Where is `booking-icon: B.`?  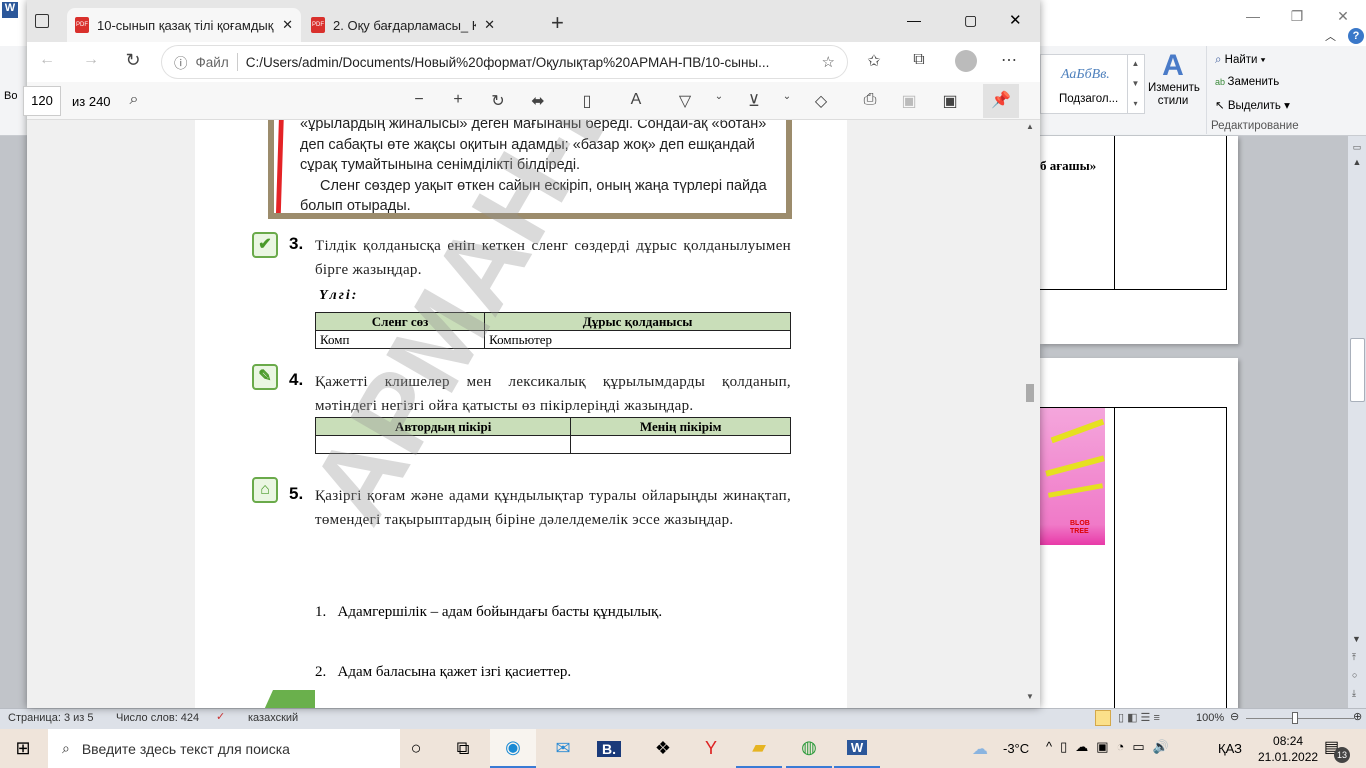 booking-icon: B. is located at coordinates (609, 748).